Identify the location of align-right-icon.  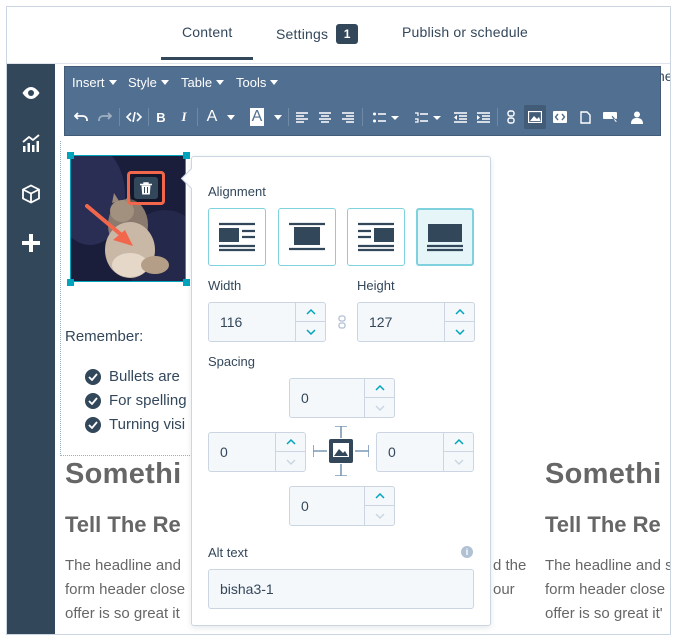
(348, 117).